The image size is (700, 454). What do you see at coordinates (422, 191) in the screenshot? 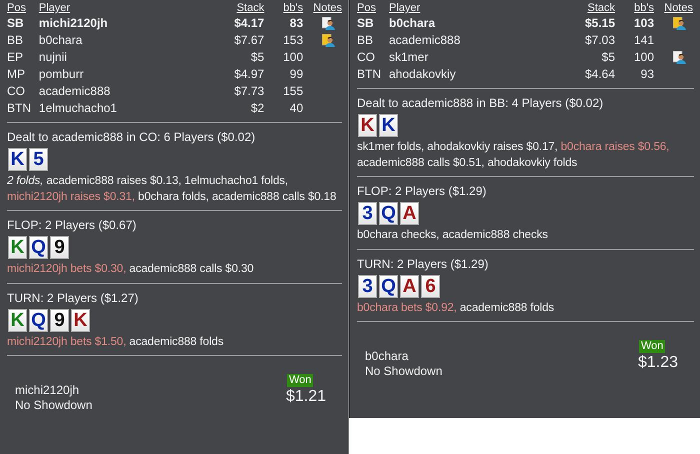
I see `street-title: FLOP: 2 Players ($1.29)` at bounding box center [422, 191].